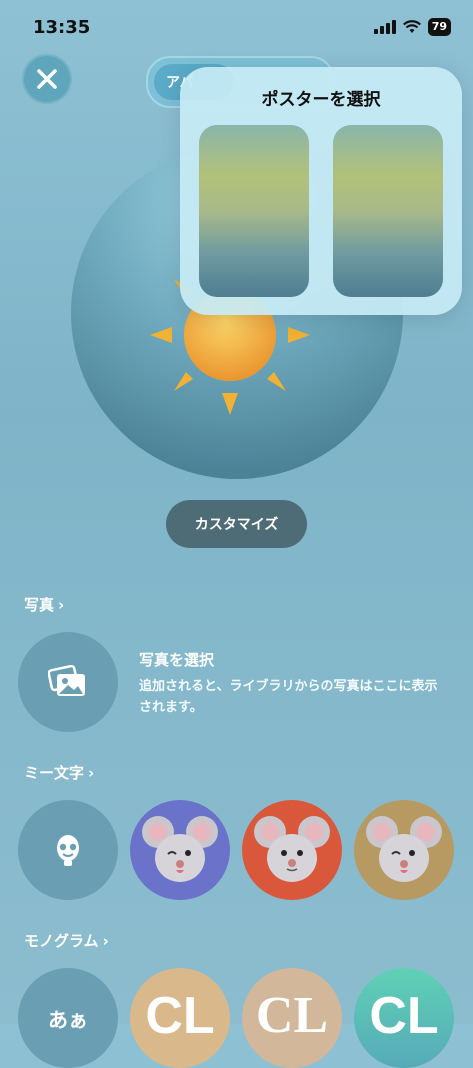 The width and height of the screenshot is (473, 1068). Describe the element at coordinates (61, 941) in the screenshot. I see `section-title-monogram: モノグラム` at that location.